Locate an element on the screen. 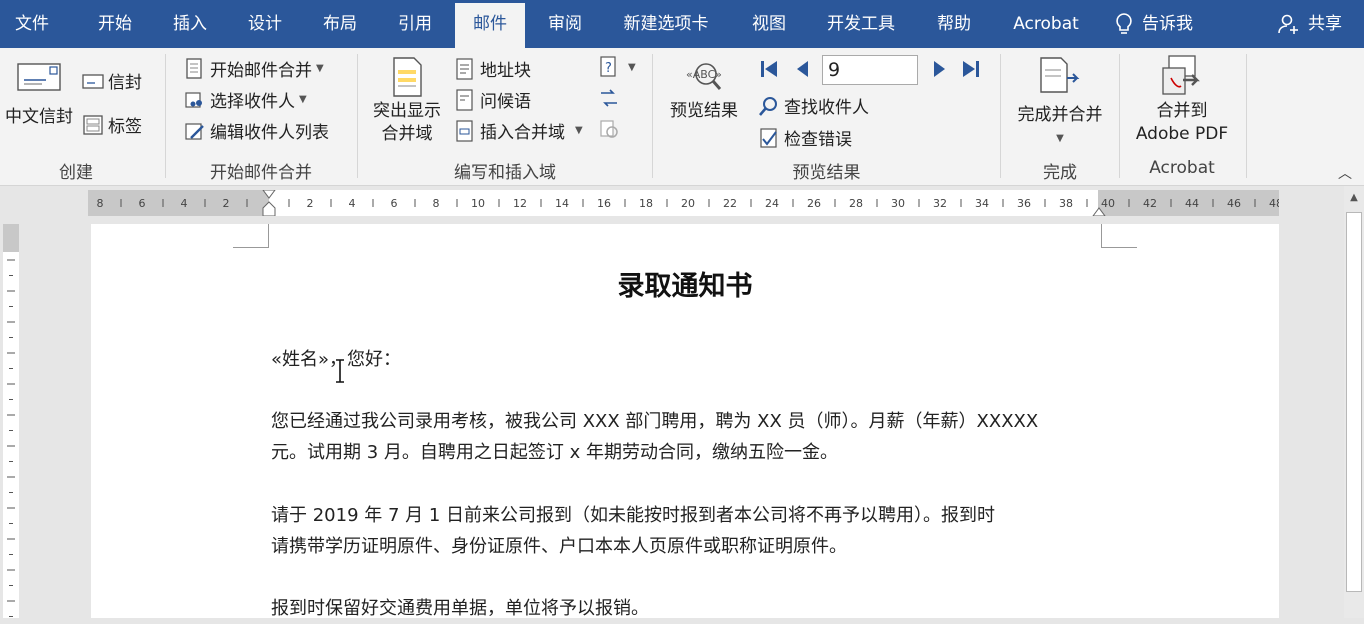 Image resolution: width=1364 pixels, height=624 pixels. next-record-icon is located at coordinates (939, 69).